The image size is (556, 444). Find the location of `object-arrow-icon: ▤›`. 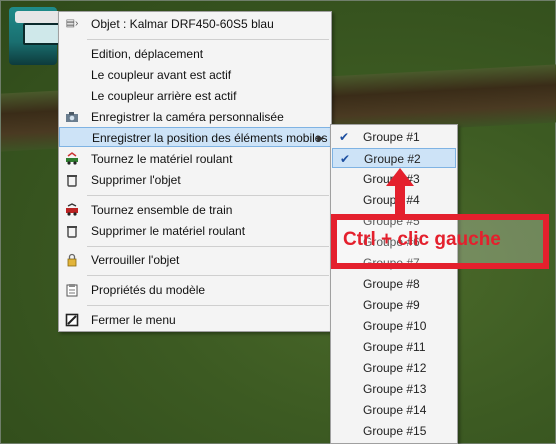

object-arrow-icon: ▤› is located at coordinates (72, 23).